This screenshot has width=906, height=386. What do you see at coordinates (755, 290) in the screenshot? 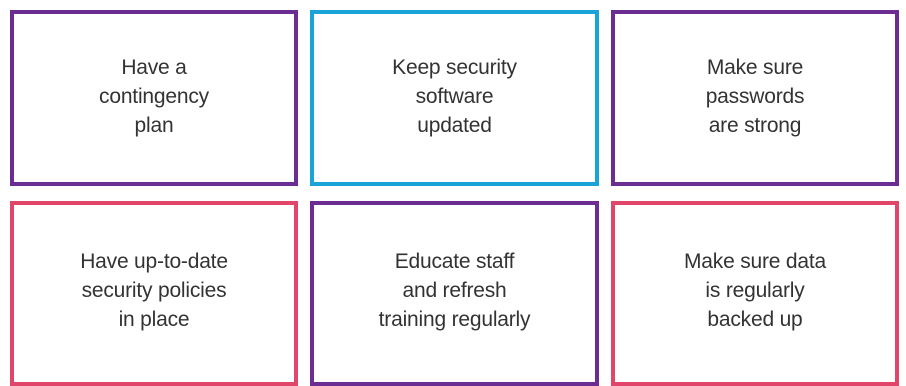
I see `card-text: Make sure data is regularly backed up` at bounding box center [755, 290].